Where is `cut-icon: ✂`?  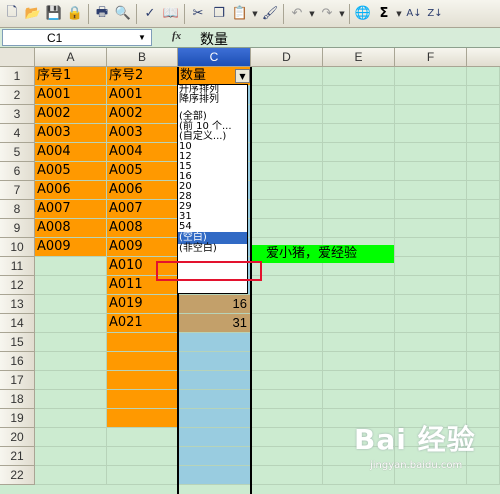 cut-icon: ✂ is located at coordinates (198, 14).